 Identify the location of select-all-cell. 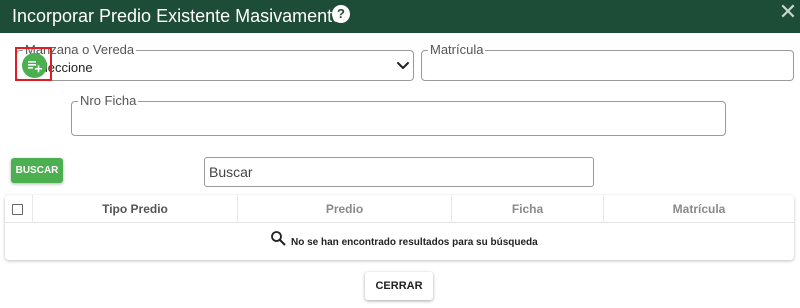
(19, 209).